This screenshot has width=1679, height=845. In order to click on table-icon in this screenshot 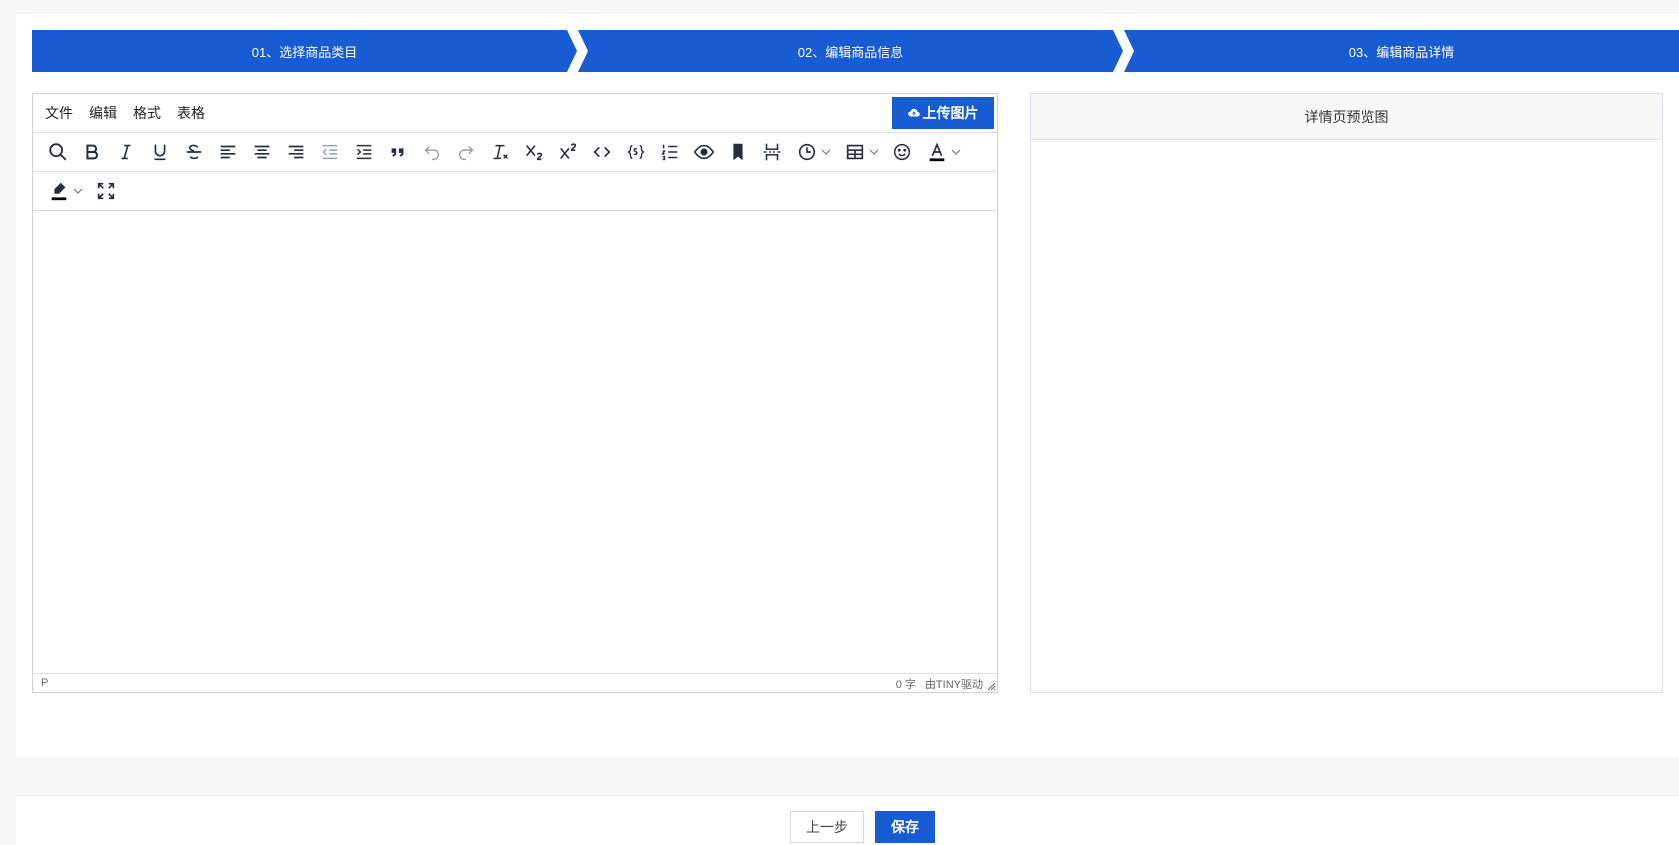, I will do `click(861, 152)`.